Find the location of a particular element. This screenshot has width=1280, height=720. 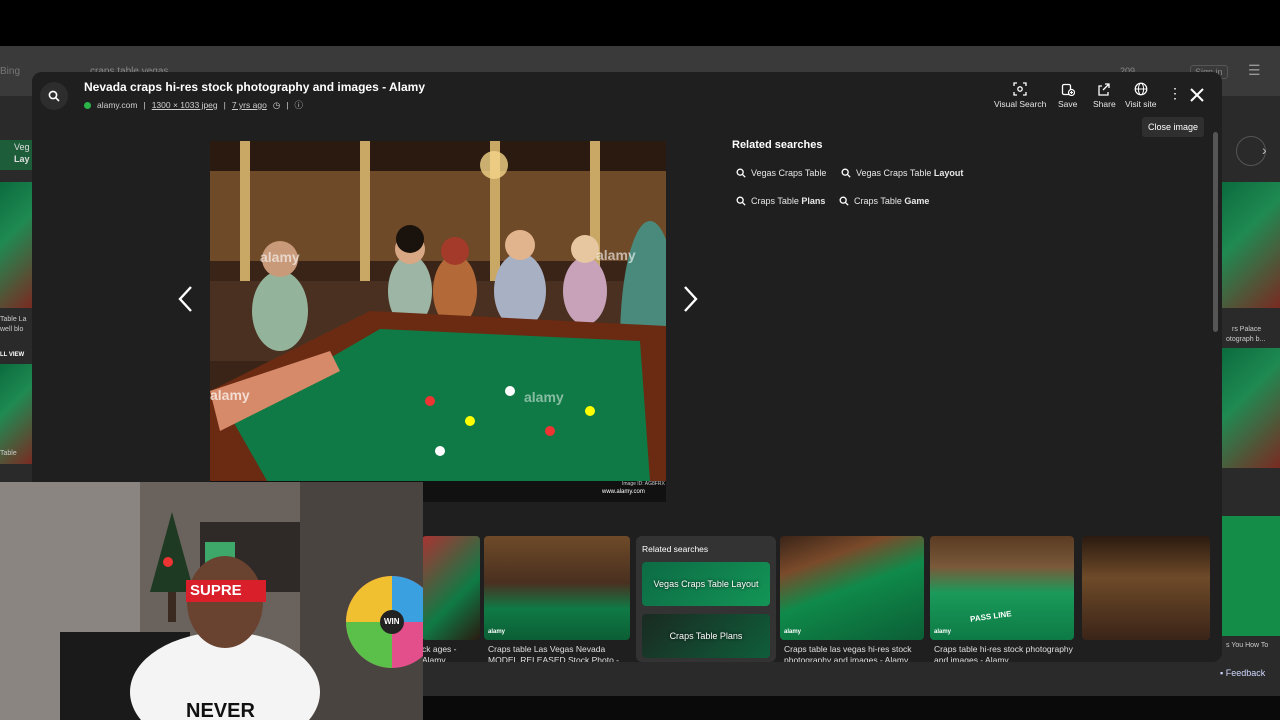

chevron-right-icon: › is located at coordinates (1264, 150).